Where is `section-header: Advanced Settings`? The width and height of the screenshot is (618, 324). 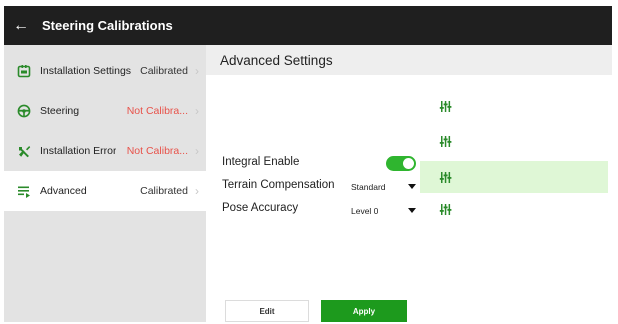 section-header: Advanced Settings is located at coordinates (409, 60).